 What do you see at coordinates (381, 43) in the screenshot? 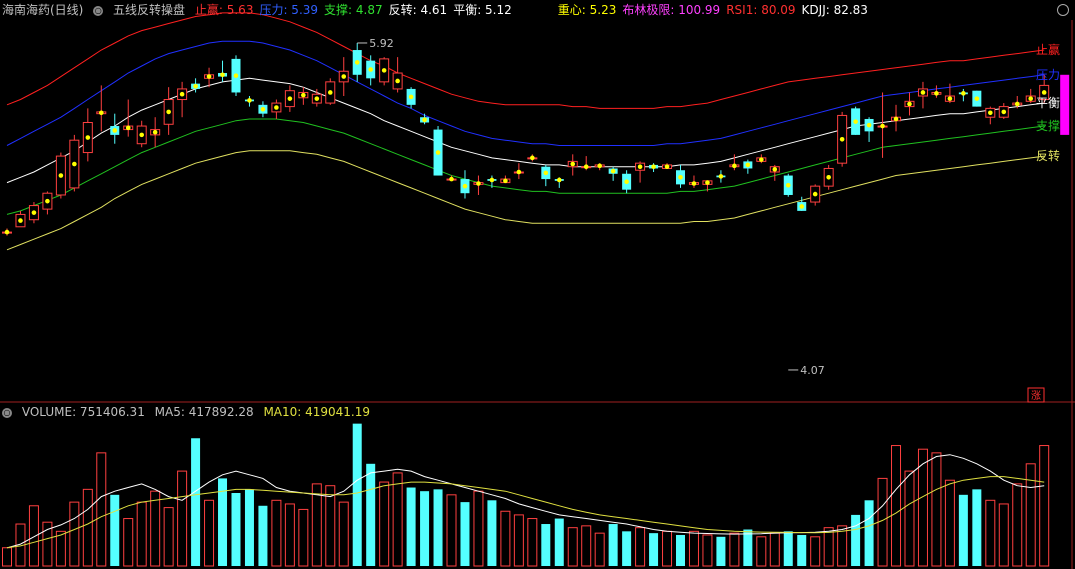
I see `annotation-label: 5.92` at bounding box center [381, 43].